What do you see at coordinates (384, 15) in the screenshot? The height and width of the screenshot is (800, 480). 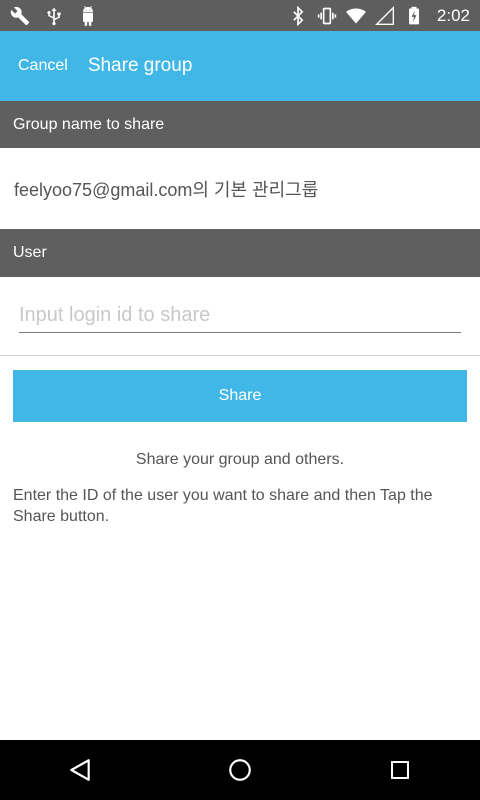 I see `signal-icon` at bounding box center [384, 15].